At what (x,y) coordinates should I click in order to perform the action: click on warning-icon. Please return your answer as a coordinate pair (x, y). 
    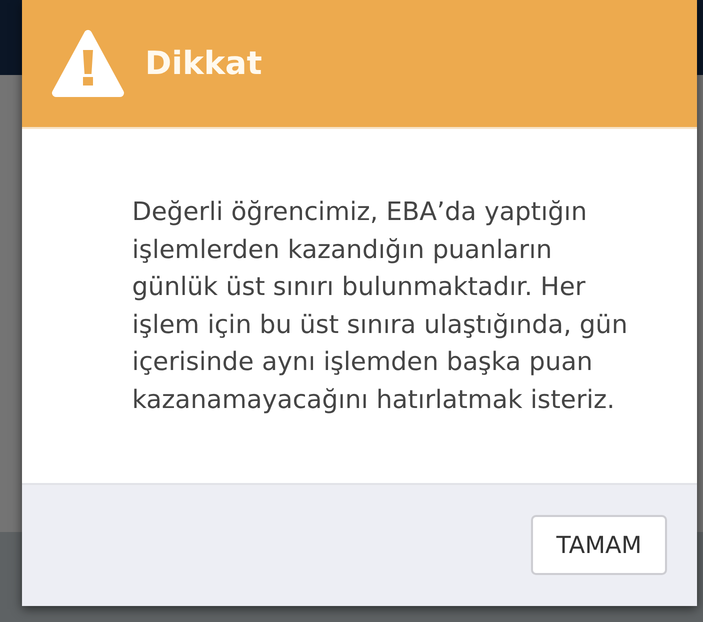
    Looking at the image, I should click on (88, 63).